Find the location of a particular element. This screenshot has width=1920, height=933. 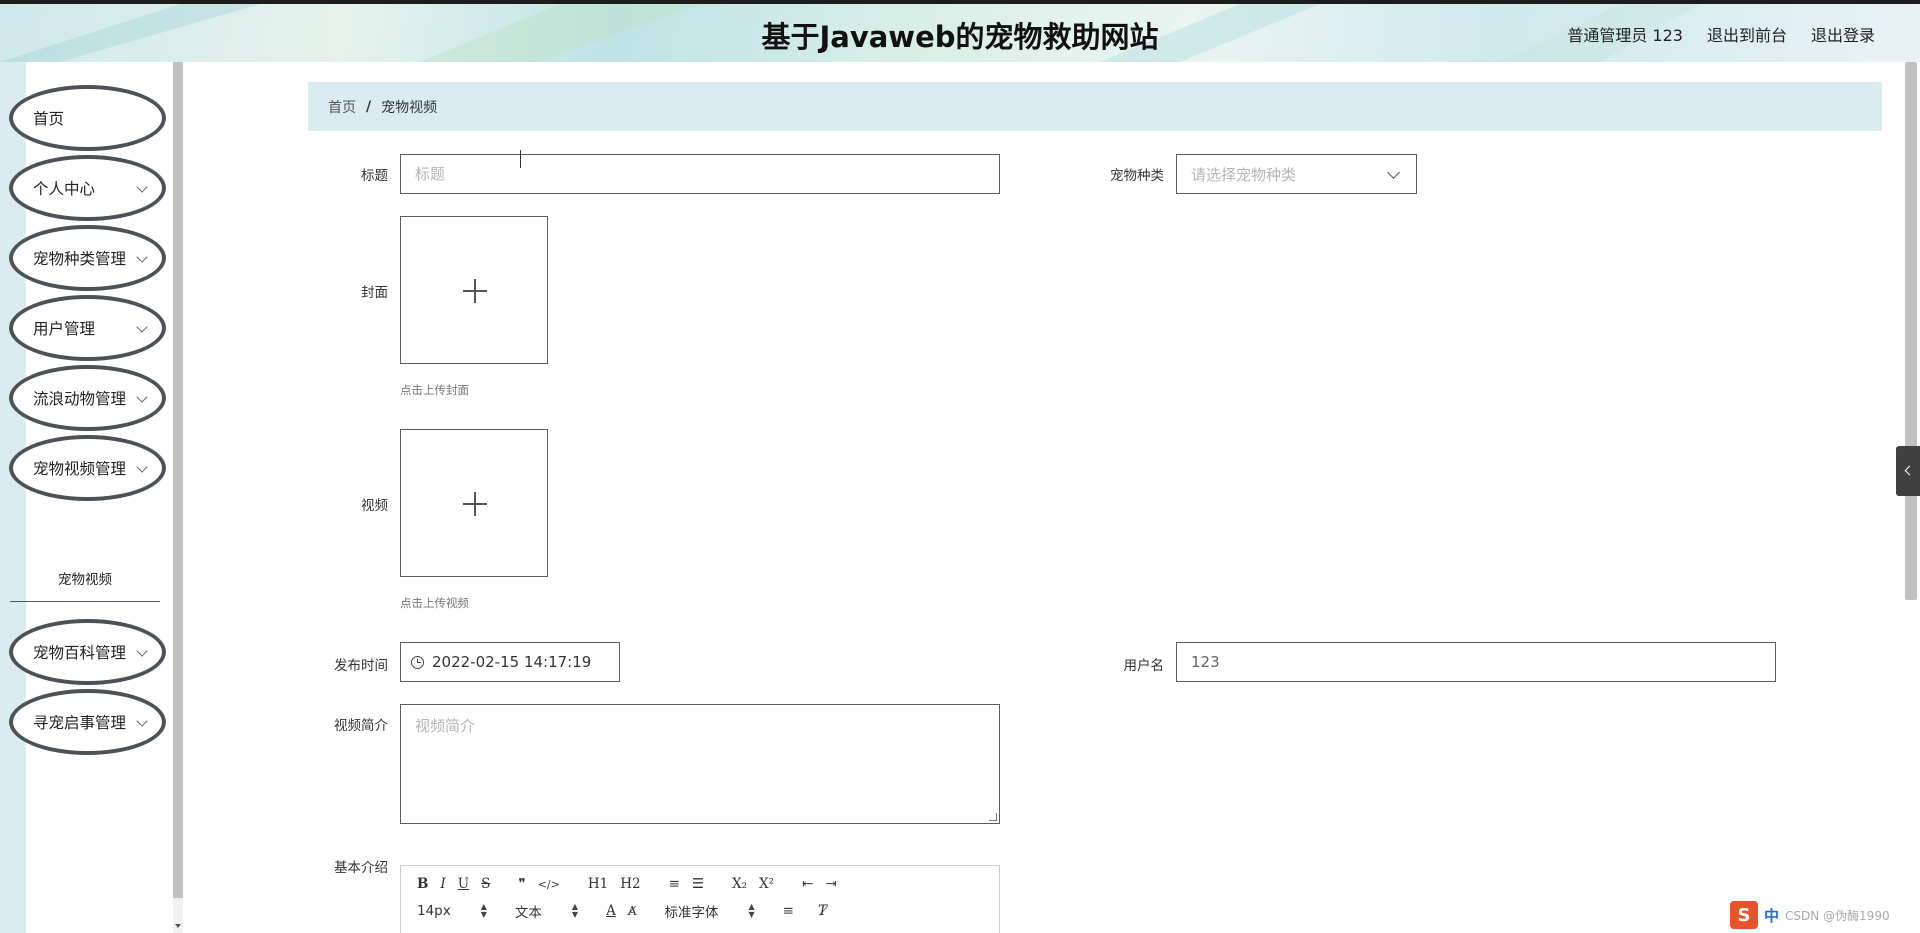

chevron-left-icon is located at coordinates (1909, 470).